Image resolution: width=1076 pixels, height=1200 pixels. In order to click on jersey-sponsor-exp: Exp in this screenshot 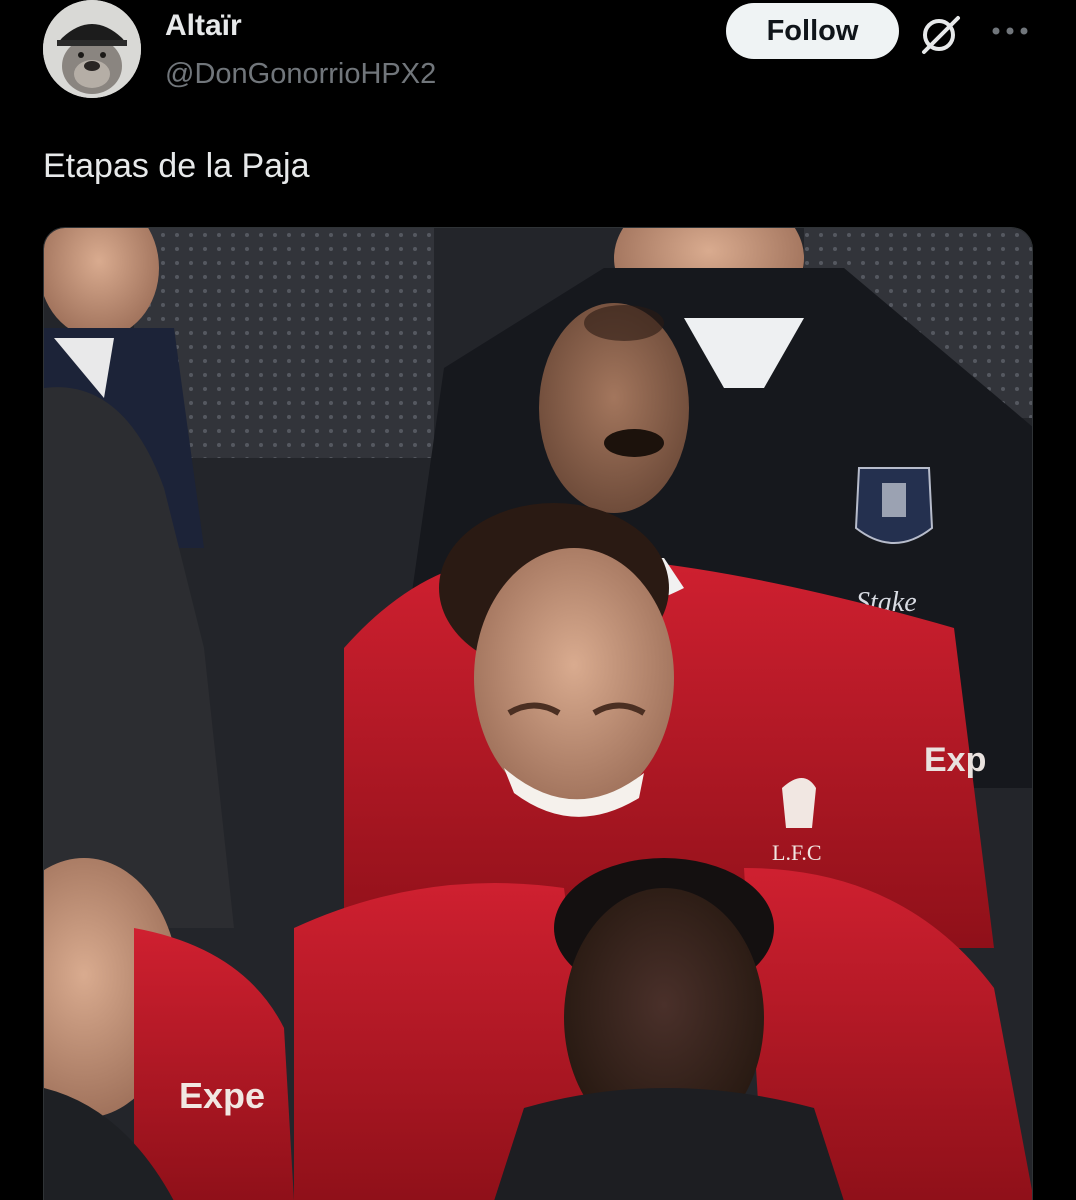, I will do `click(955, 760)`.